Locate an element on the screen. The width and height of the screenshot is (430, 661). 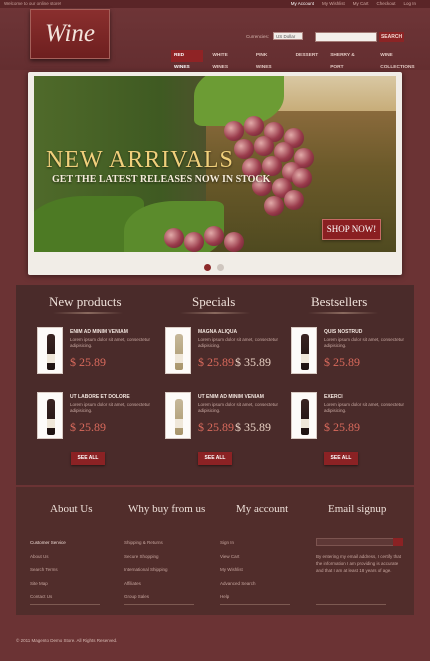
footer-link: Affiliates is located at coordinates (146, 584).